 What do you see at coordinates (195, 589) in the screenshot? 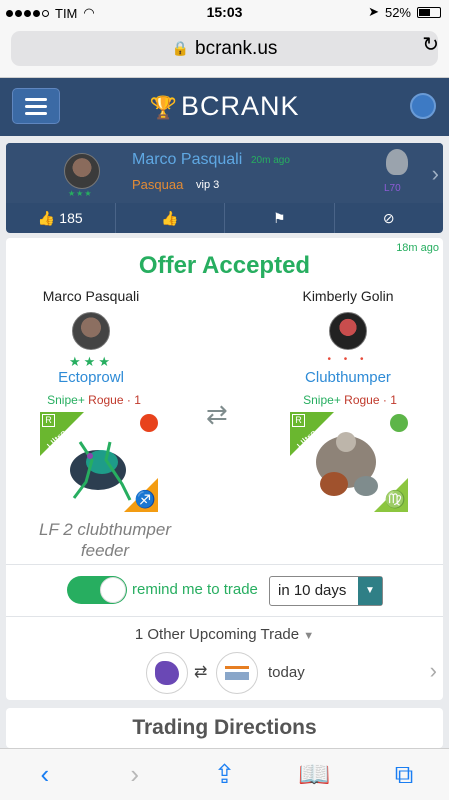
I see `remind-label: remind me to trade` at bounding box center [195, 589].